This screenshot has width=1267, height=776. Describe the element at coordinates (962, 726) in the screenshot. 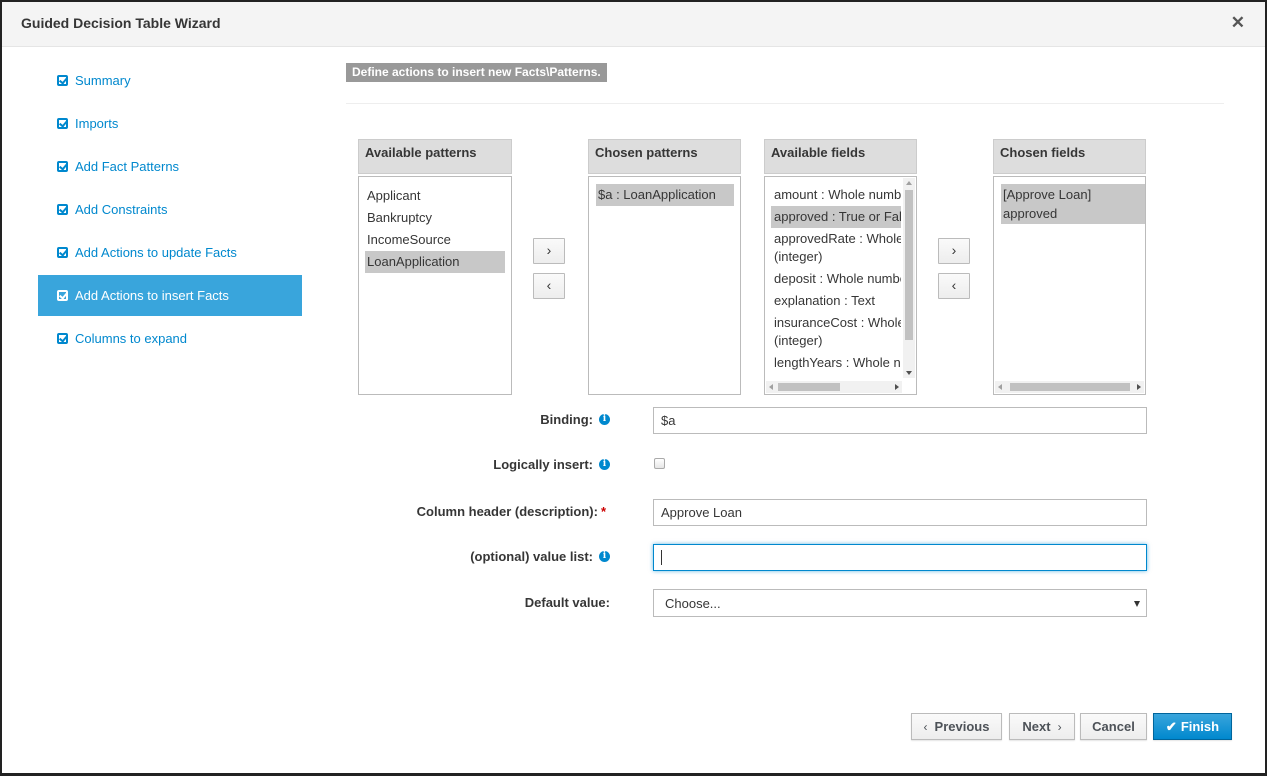

I see `previous-label: Previous` at that location.